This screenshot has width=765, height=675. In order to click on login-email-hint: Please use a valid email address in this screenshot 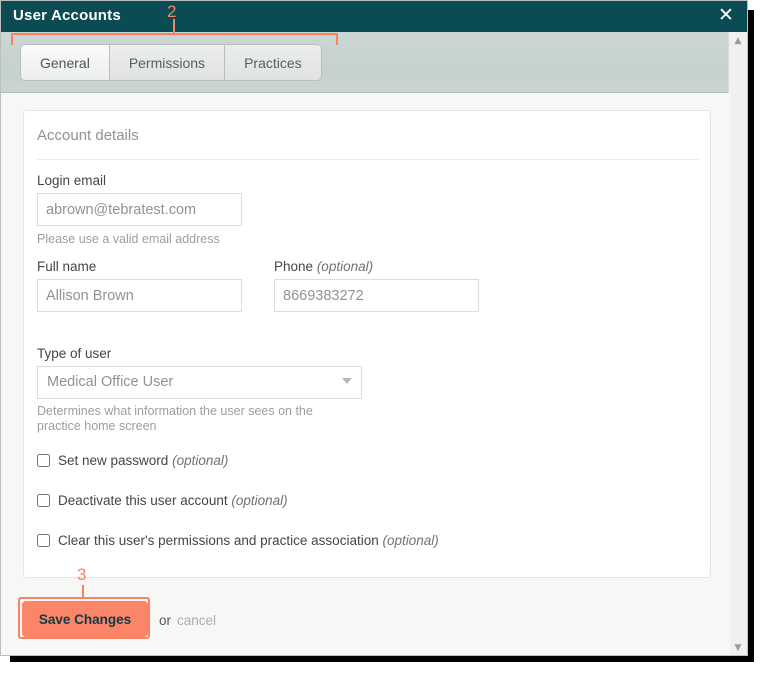, I will do `click(128, 239)`.